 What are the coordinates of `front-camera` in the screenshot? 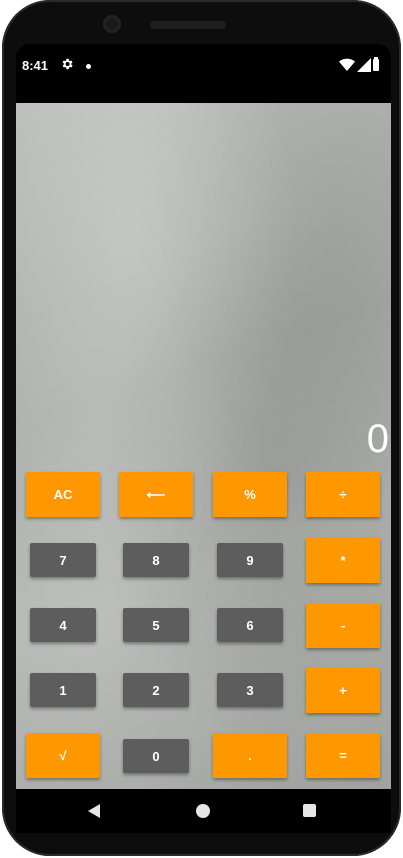 It's located at (112, 24).